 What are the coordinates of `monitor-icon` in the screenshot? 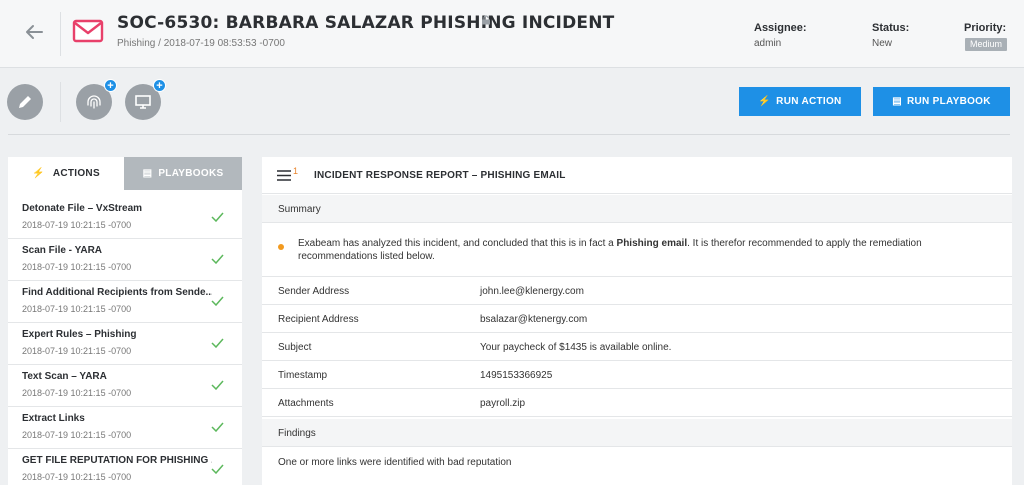 It's located at (143, 102).